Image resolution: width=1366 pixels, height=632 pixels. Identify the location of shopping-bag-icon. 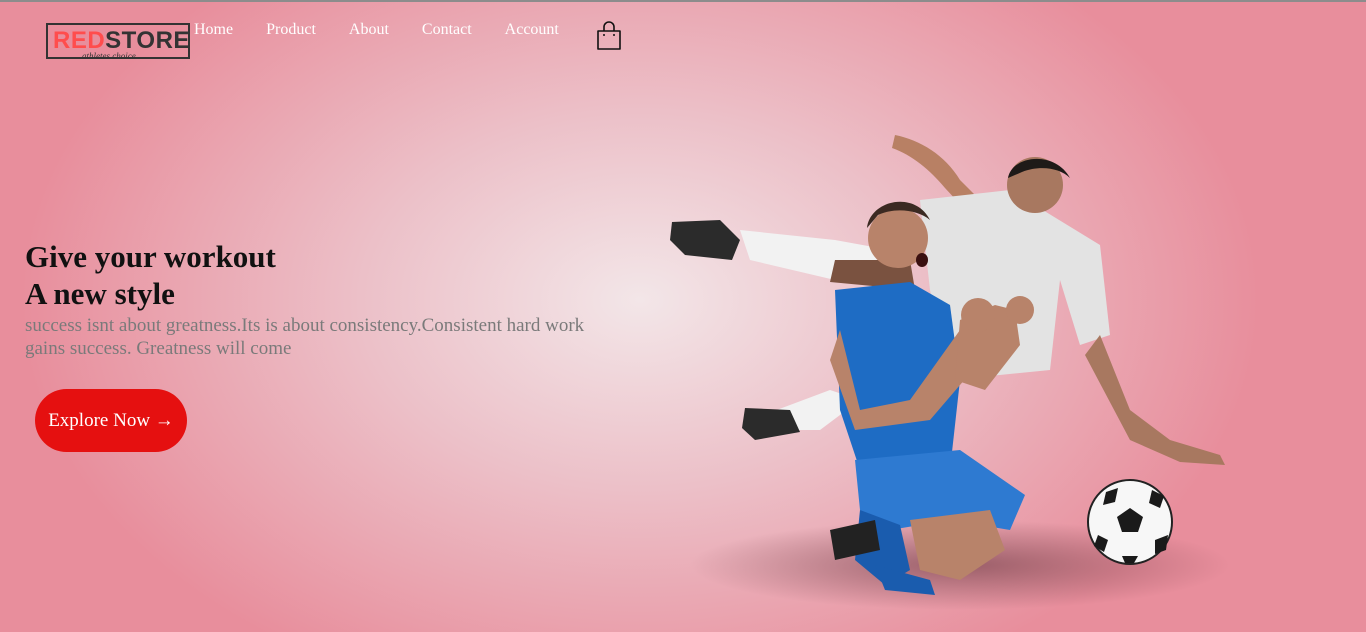
(609, 36).